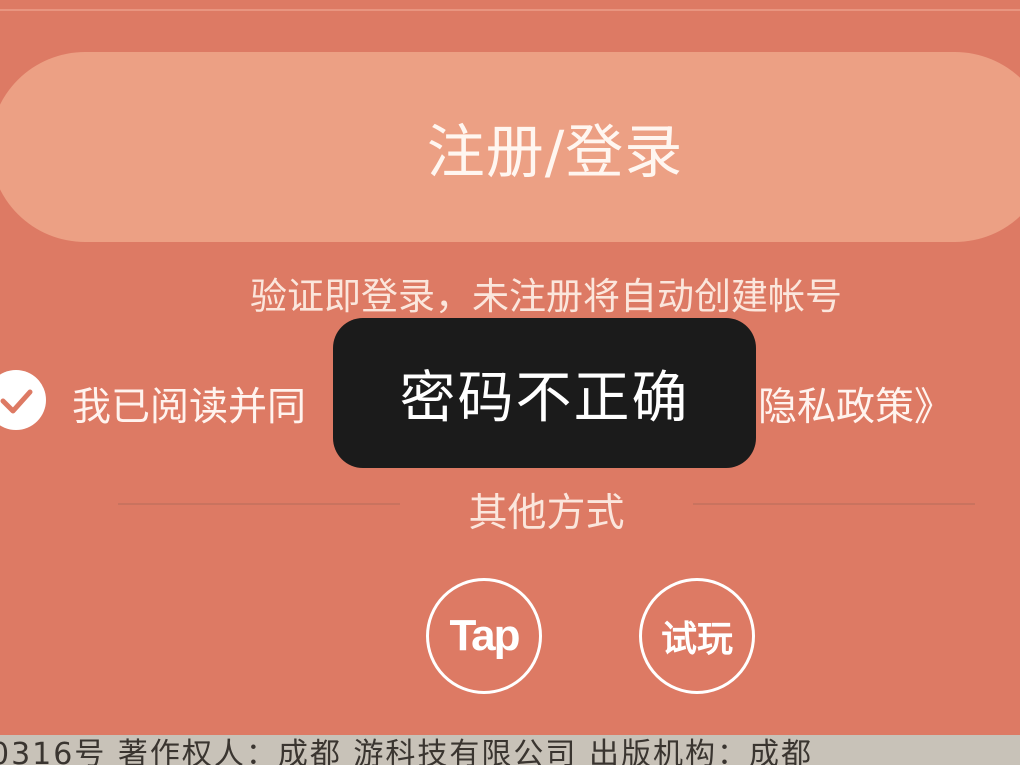 The image size is (1020, 765). Describe the element at coordinates (834, 504) in the screenshot. I see `divider-right` at that location.